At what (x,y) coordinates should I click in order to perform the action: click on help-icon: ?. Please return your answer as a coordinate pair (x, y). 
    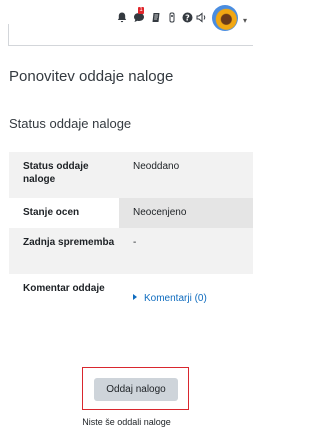
    Looking at the image, I should click on (187, 17).